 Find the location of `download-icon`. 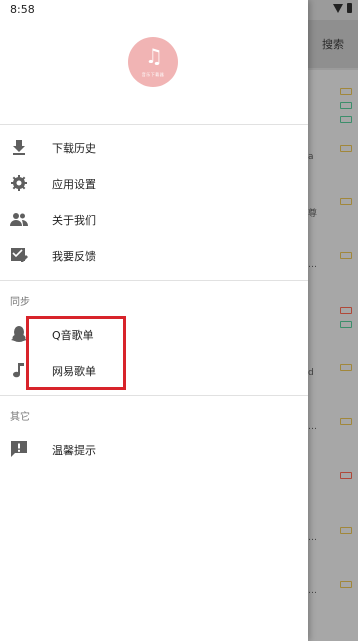

download-icon is located at coordinates (19, 147).